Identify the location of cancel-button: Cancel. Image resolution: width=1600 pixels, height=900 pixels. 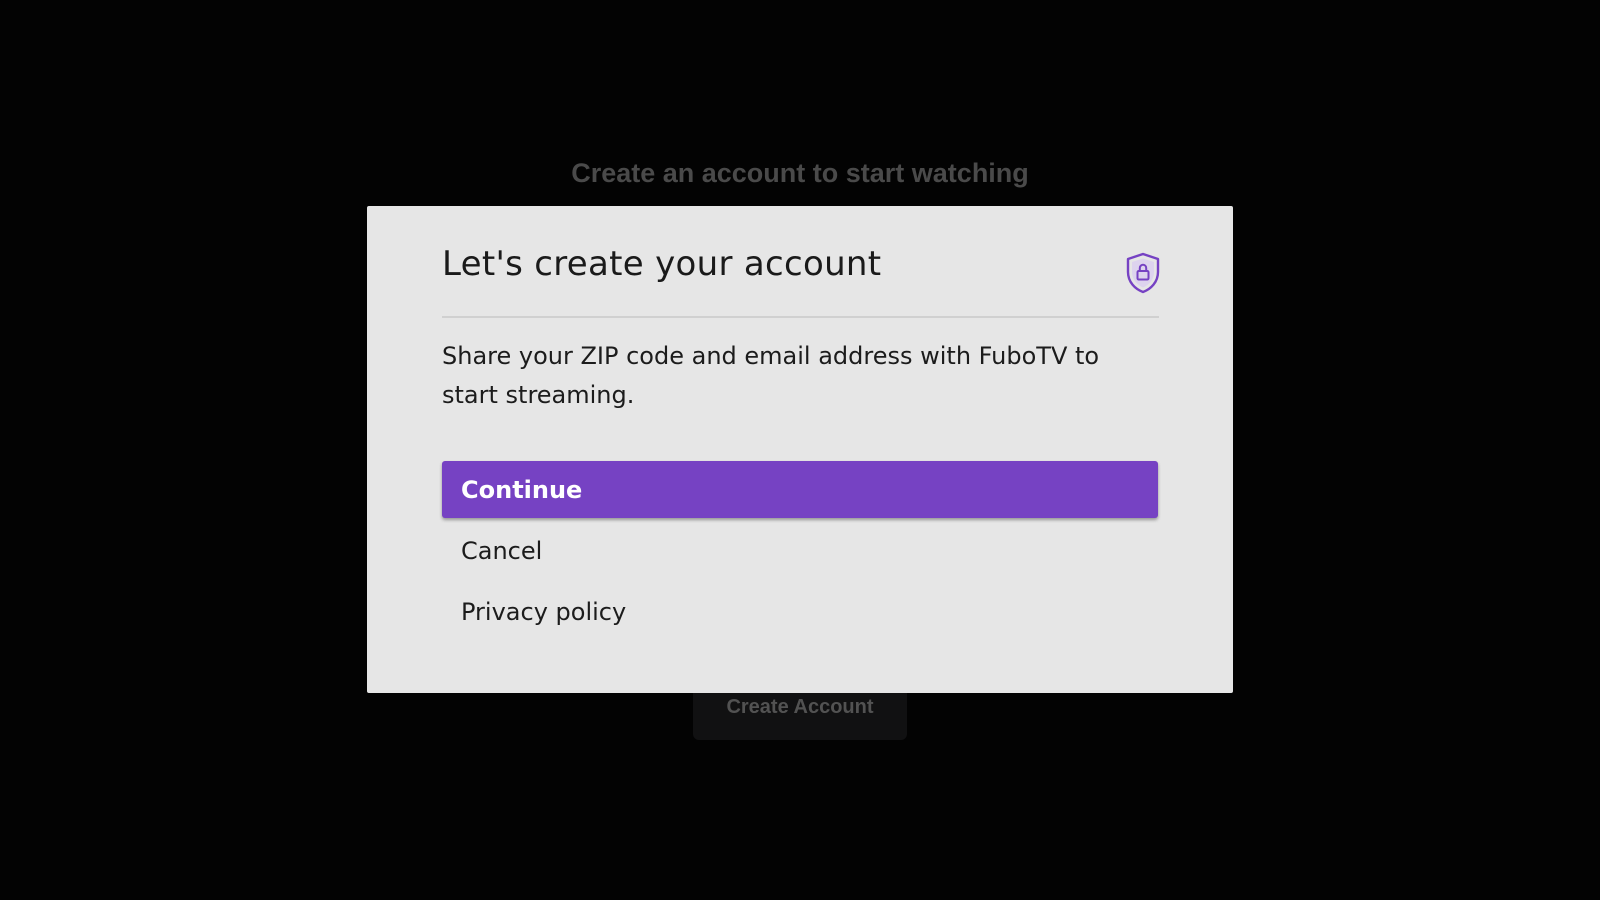
(800, 550).